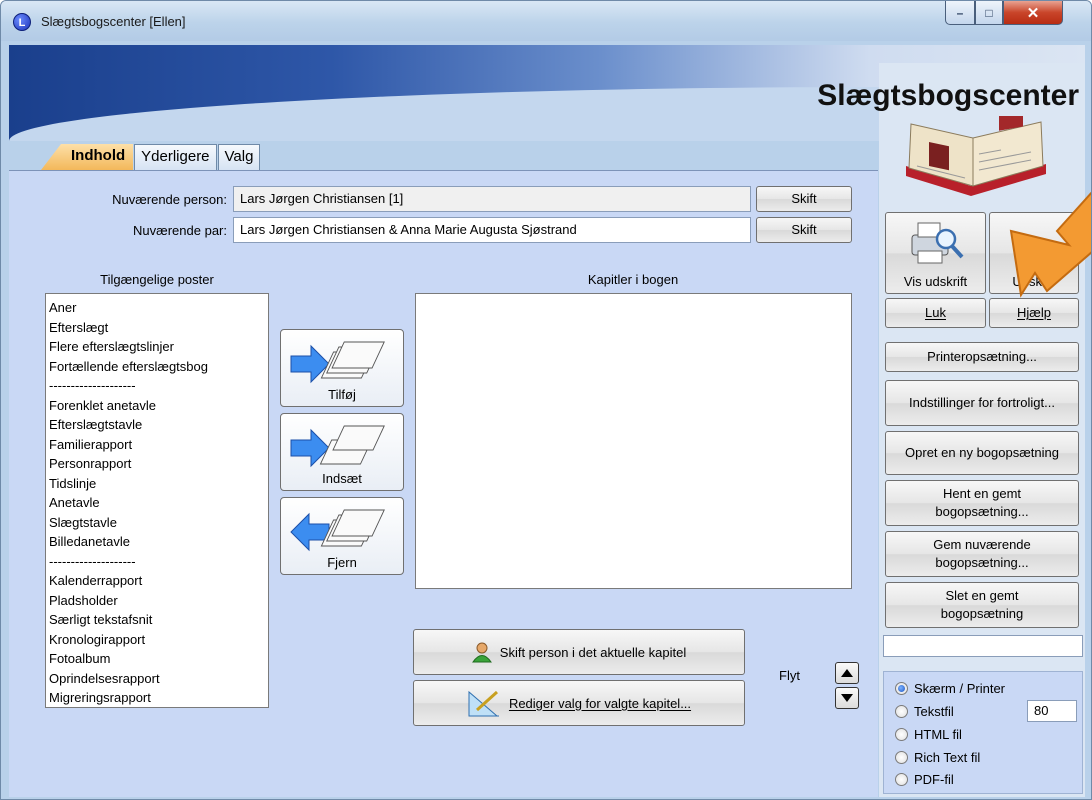 This screenshot has height=800, width=1092. I want to click on radio-label: PDF-fil, so click(934, 779).